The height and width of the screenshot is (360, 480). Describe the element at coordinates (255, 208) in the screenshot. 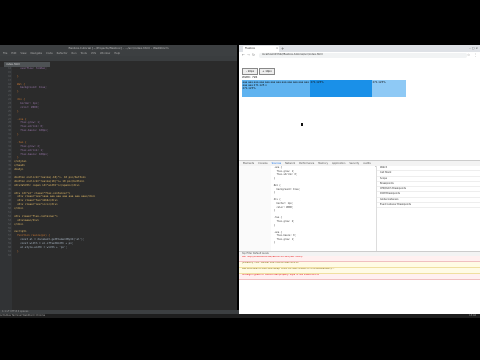

I see `sources-navigator` at that location.